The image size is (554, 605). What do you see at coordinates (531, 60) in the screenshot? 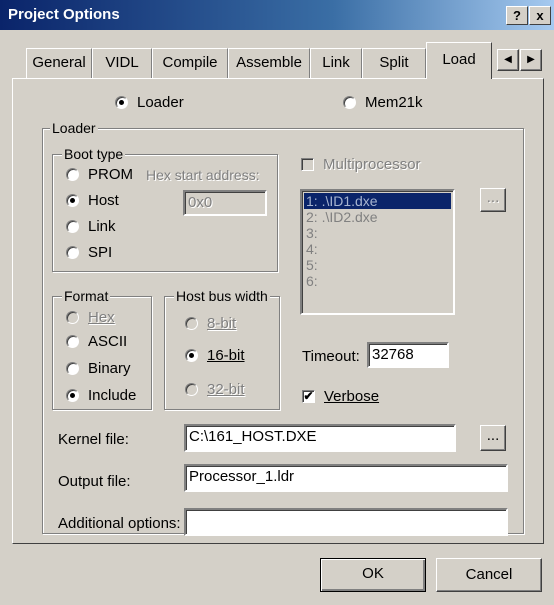
I see `tab-scroll-right-icon: ▶` at bounding box center [531, 60].